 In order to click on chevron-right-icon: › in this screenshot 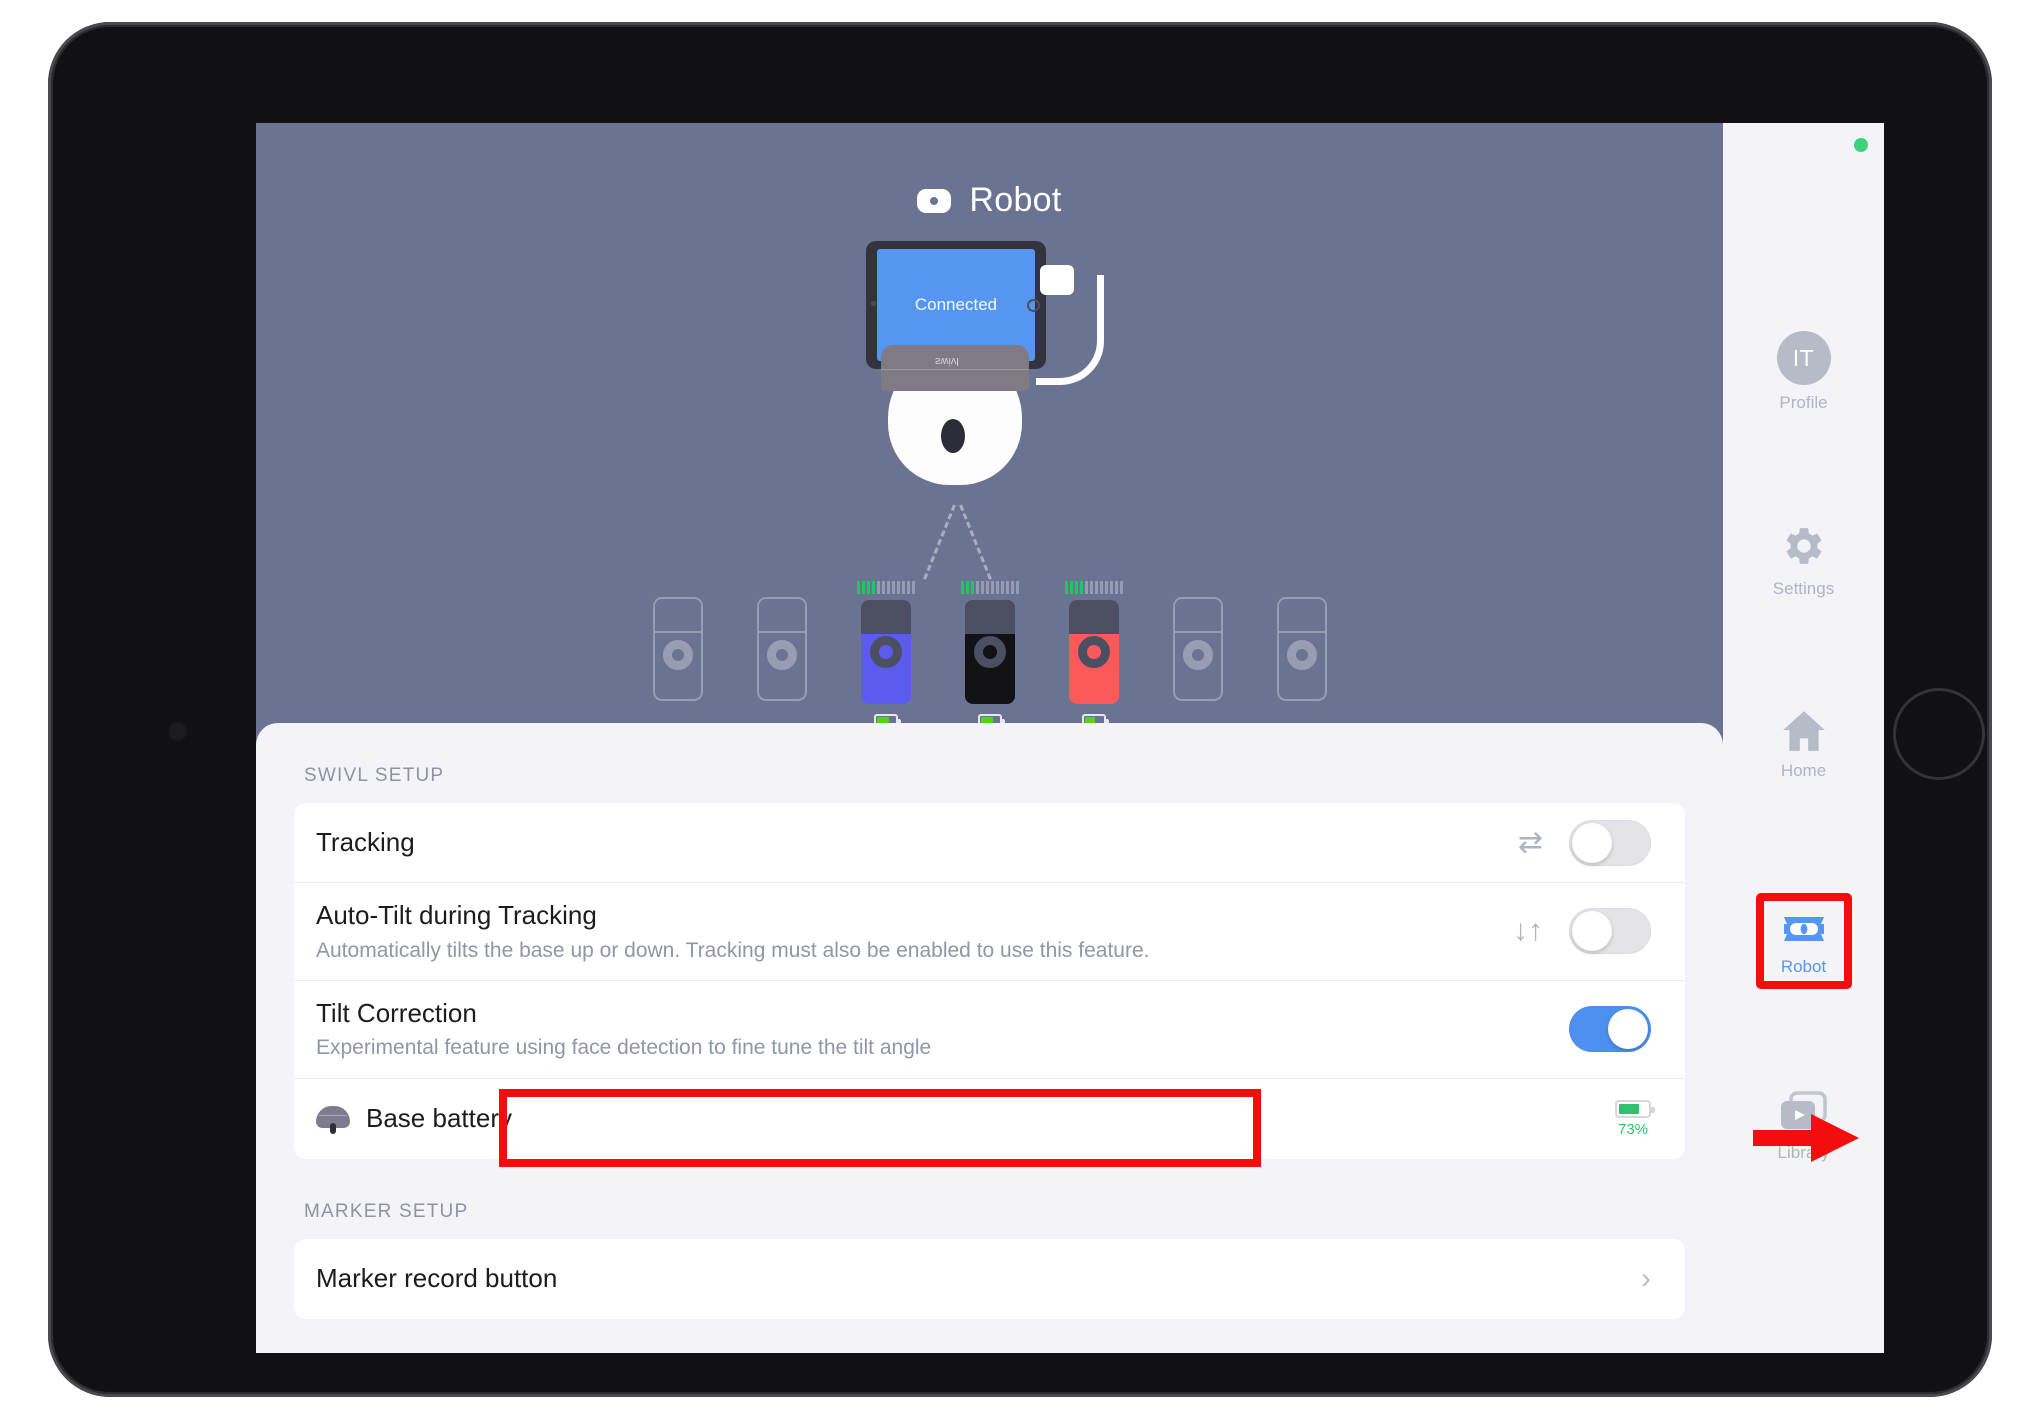, I will do `click(1646, 1278)`.